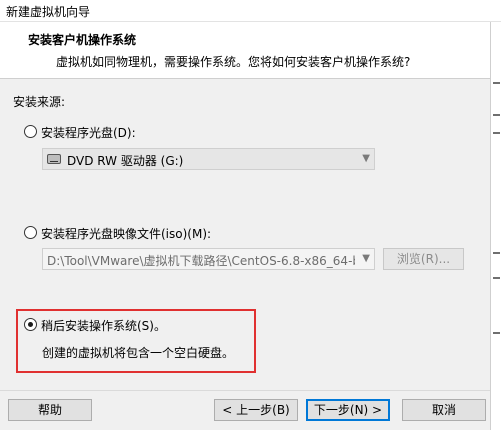 The height and width of the screenshot is (430, 501). I want to click on iso-radio, so click(30, 232).